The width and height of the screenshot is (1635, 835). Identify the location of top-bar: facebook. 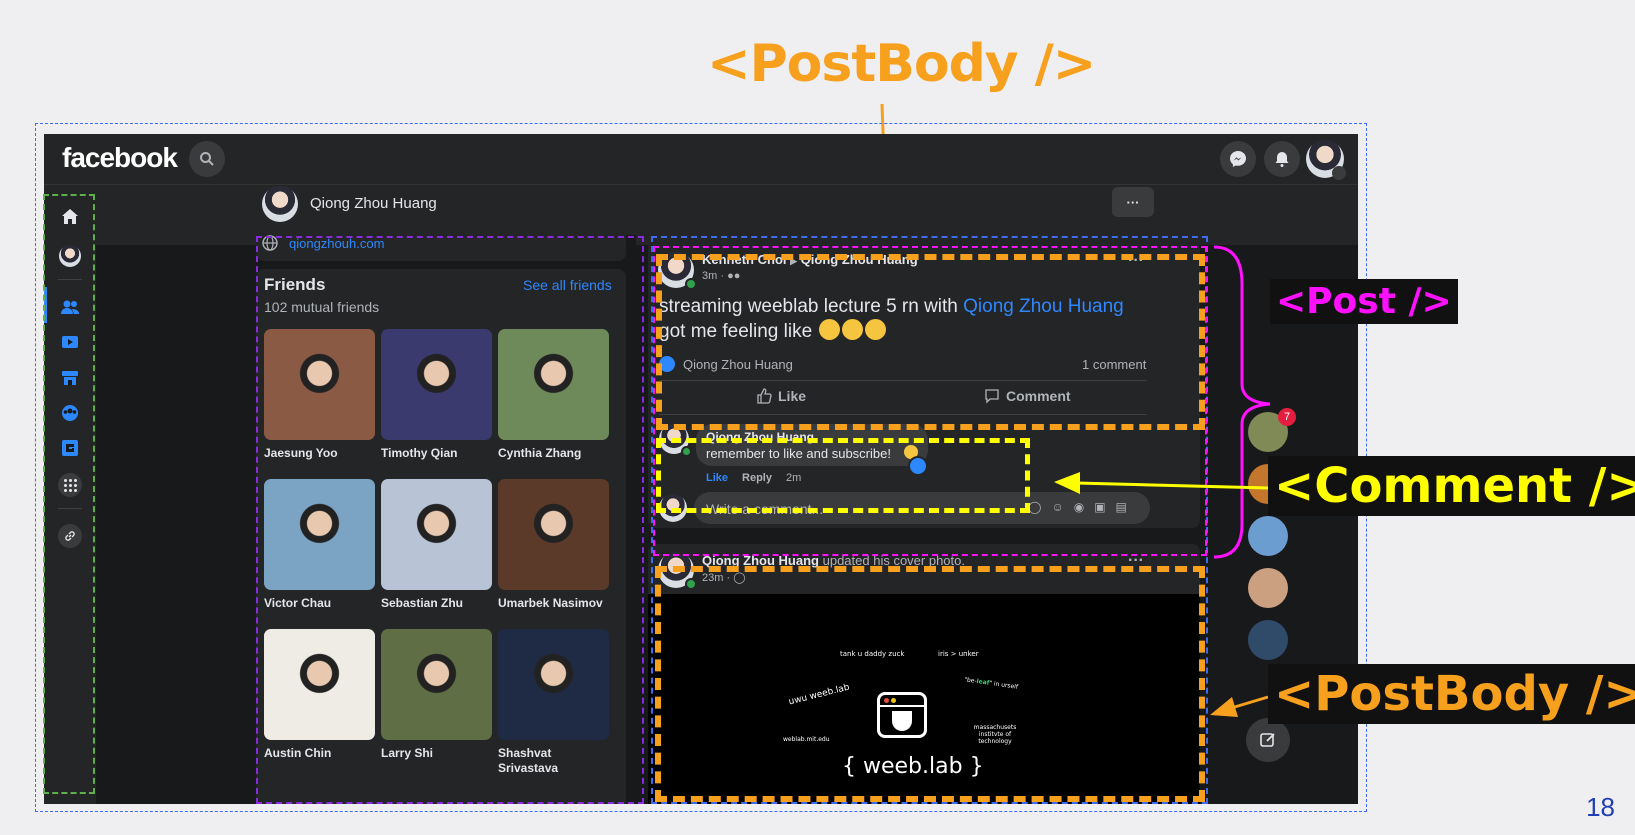
(701, 159).